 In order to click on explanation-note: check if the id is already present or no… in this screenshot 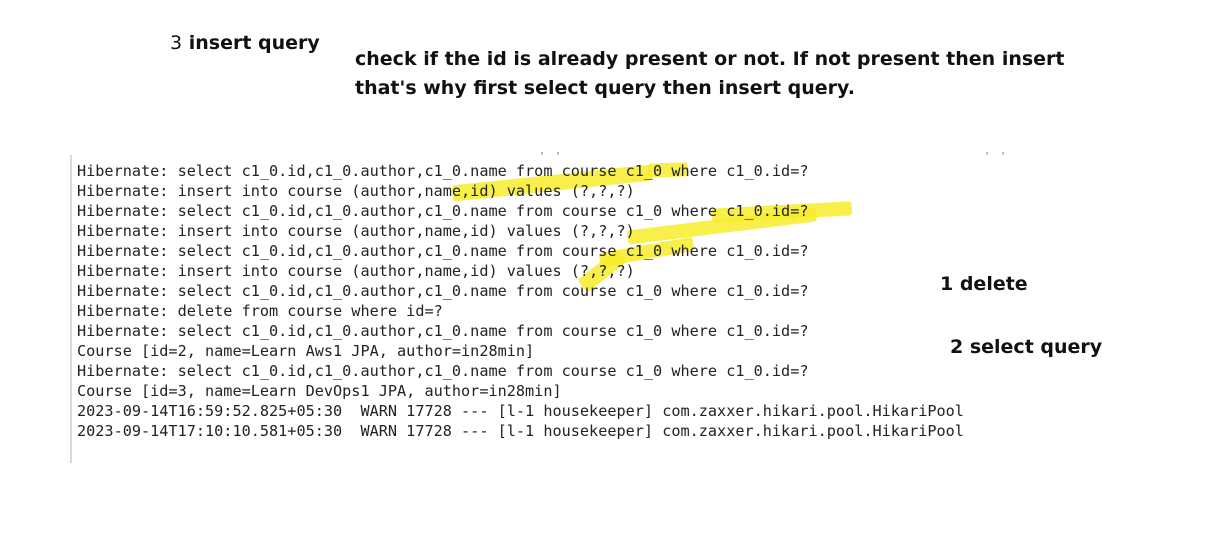, I will do `click(710, 74)`.